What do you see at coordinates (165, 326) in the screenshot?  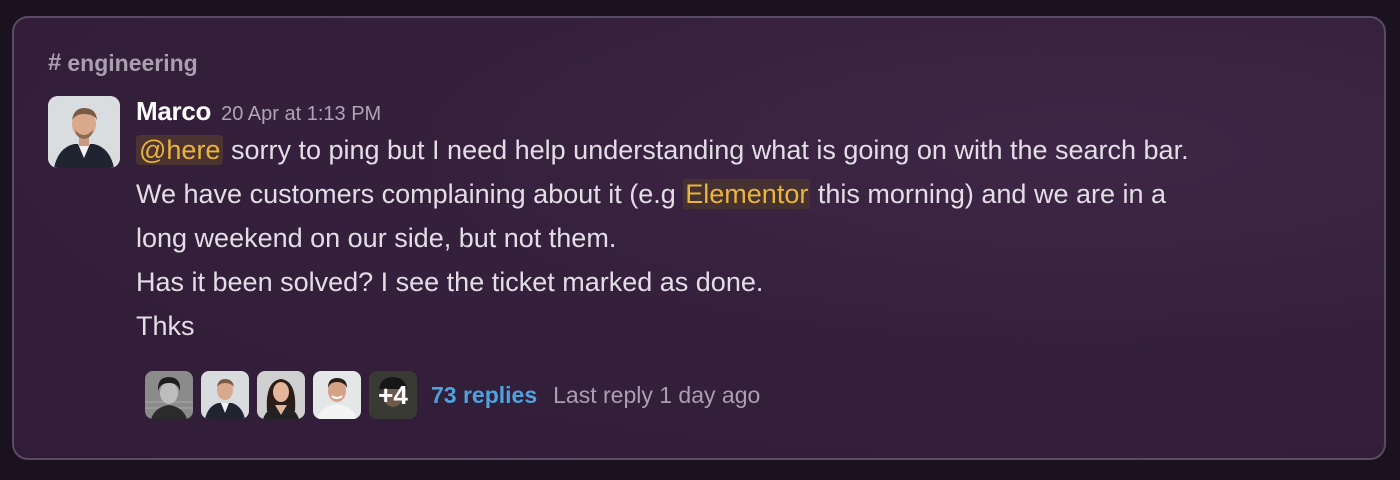 I see `message-line: Thks` at bounding box center [165, 326].